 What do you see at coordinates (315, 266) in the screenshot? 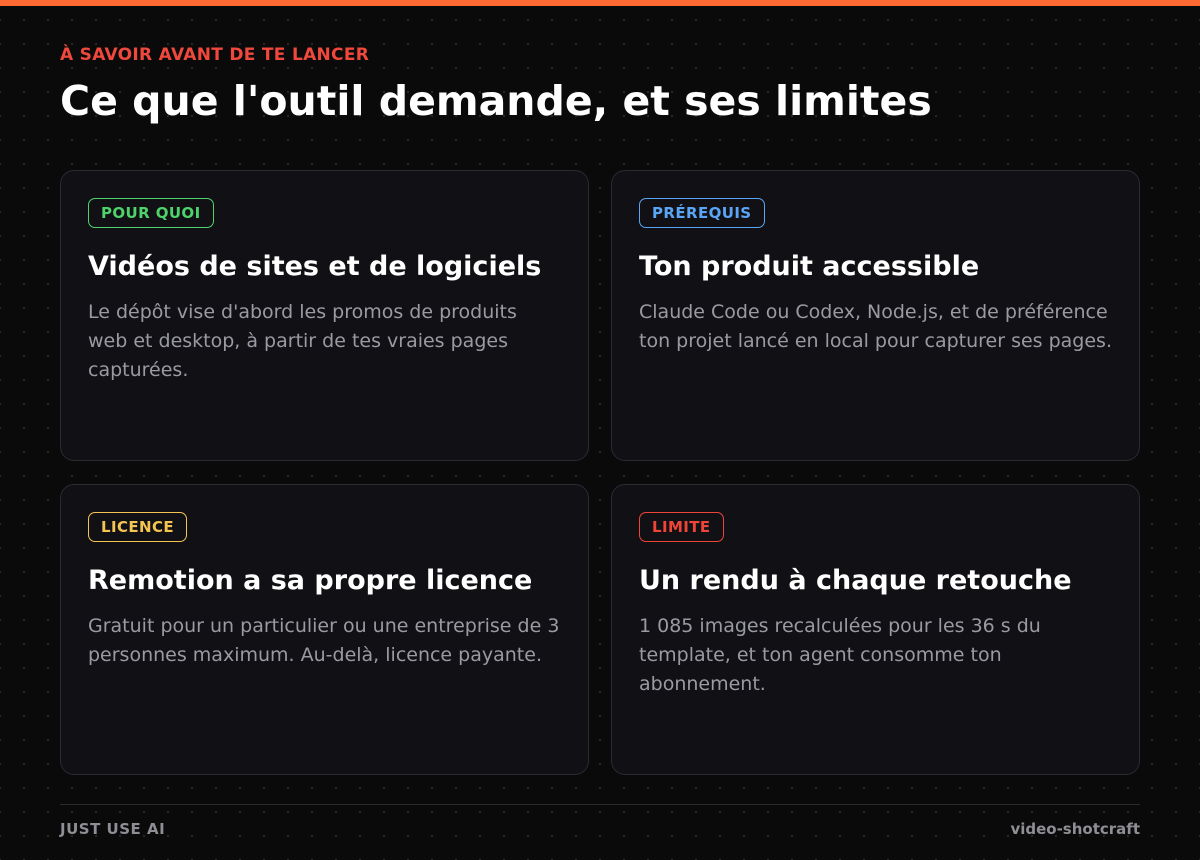
I see `card-title: Vidéos de sites et de logiciels` at bounding box center [315, 266].